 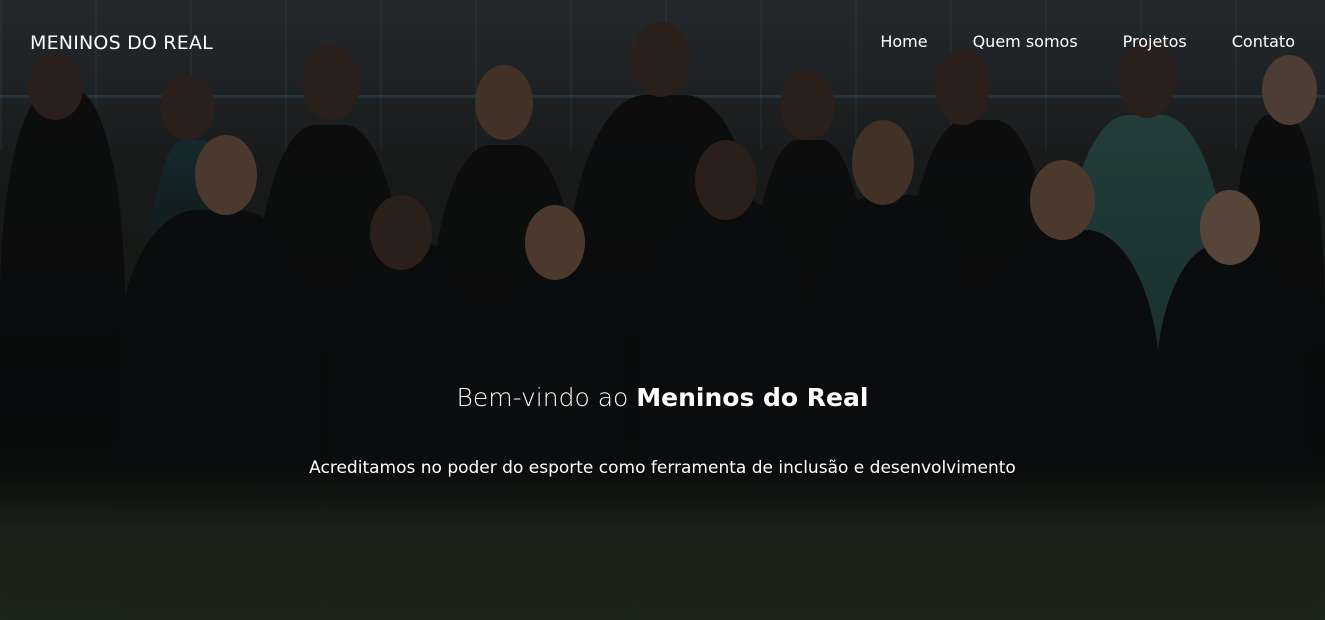 I want to click on hero-title-prefix: Bem-vindo ao, so click(x=542, y=397).